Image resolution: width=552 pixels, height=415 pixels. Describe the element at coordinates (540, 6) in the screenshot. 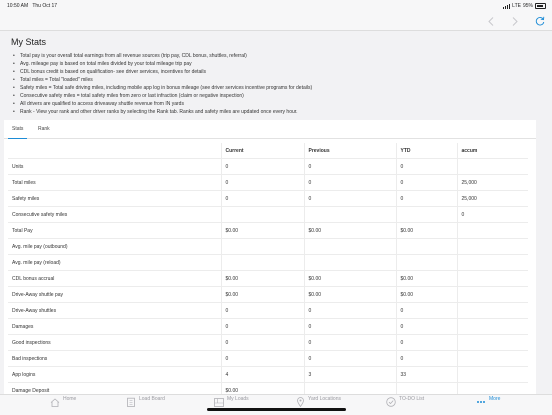

I see `battery-icon` at that location.